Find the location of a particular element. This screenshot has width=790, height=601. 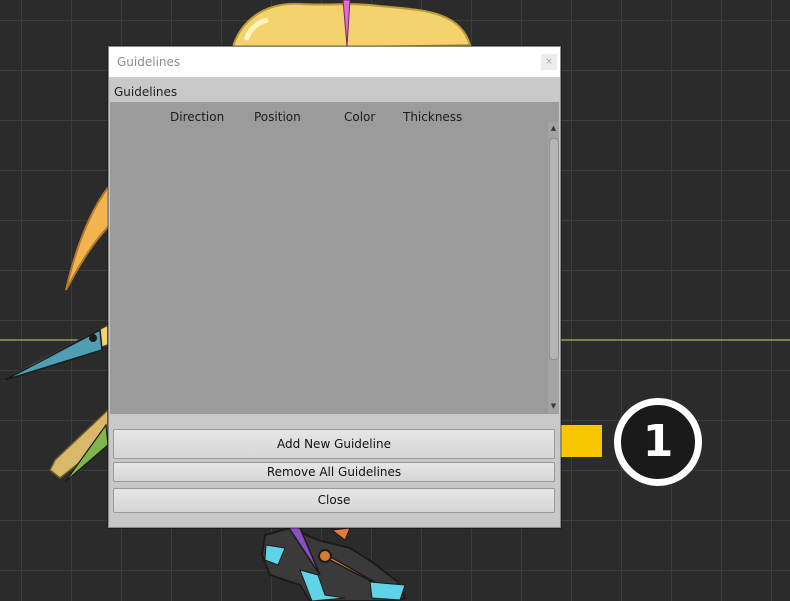

add-guideline-button: Add New Guideline is located at coordinates (334, 444).